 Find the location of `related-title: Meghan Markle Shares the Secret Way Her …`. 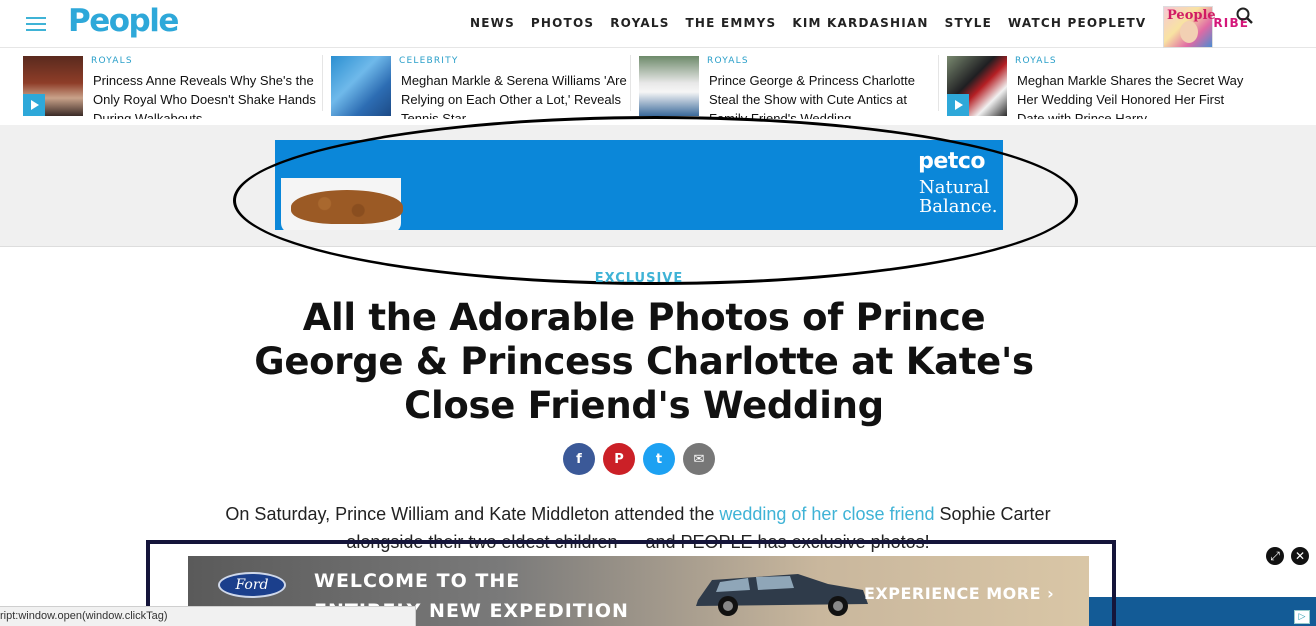

related-title: Meghan Markle Shares the Secret Way Her … is located at coordinates (1132, 95).